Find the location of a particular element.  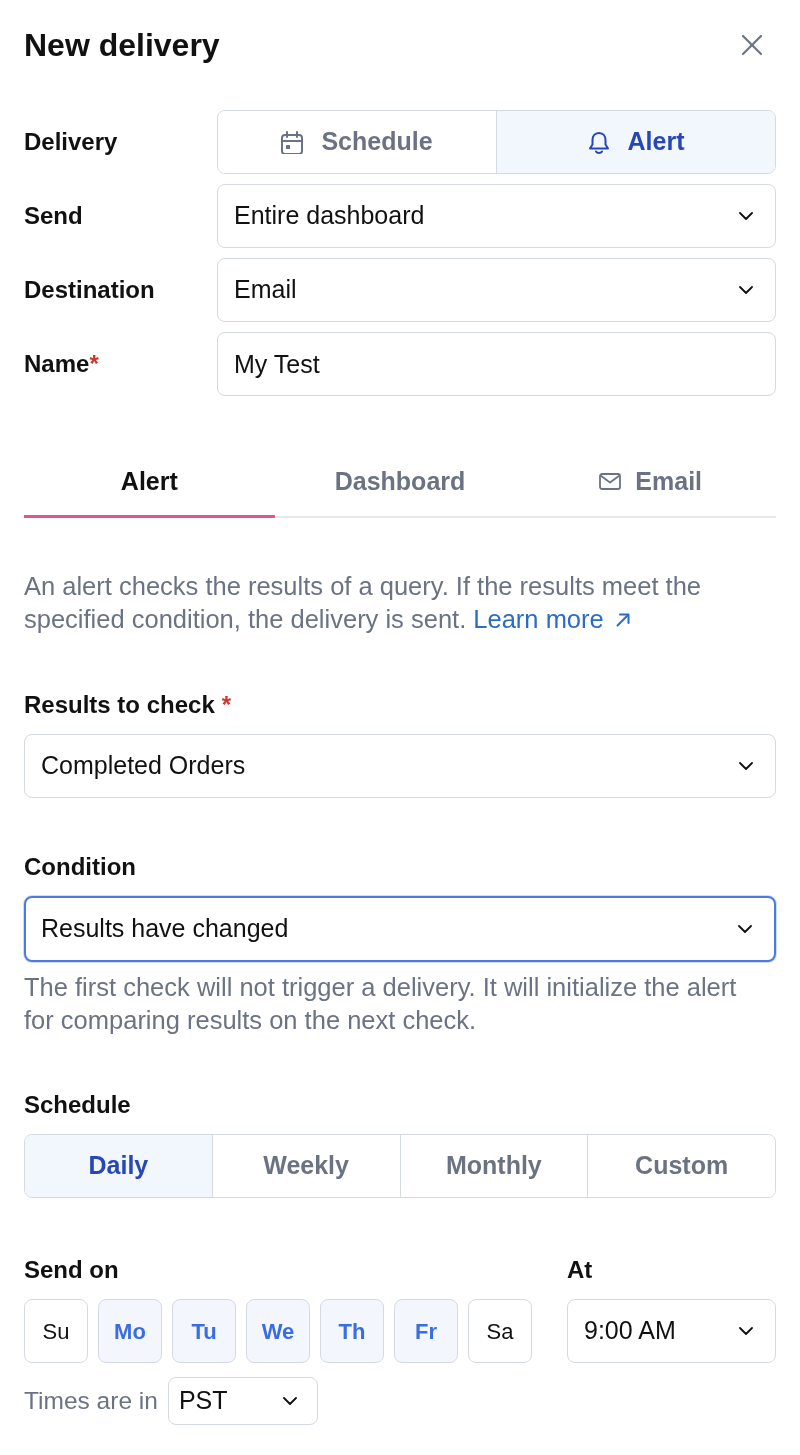

field-label: Destination is located at coordinates (90, 290).